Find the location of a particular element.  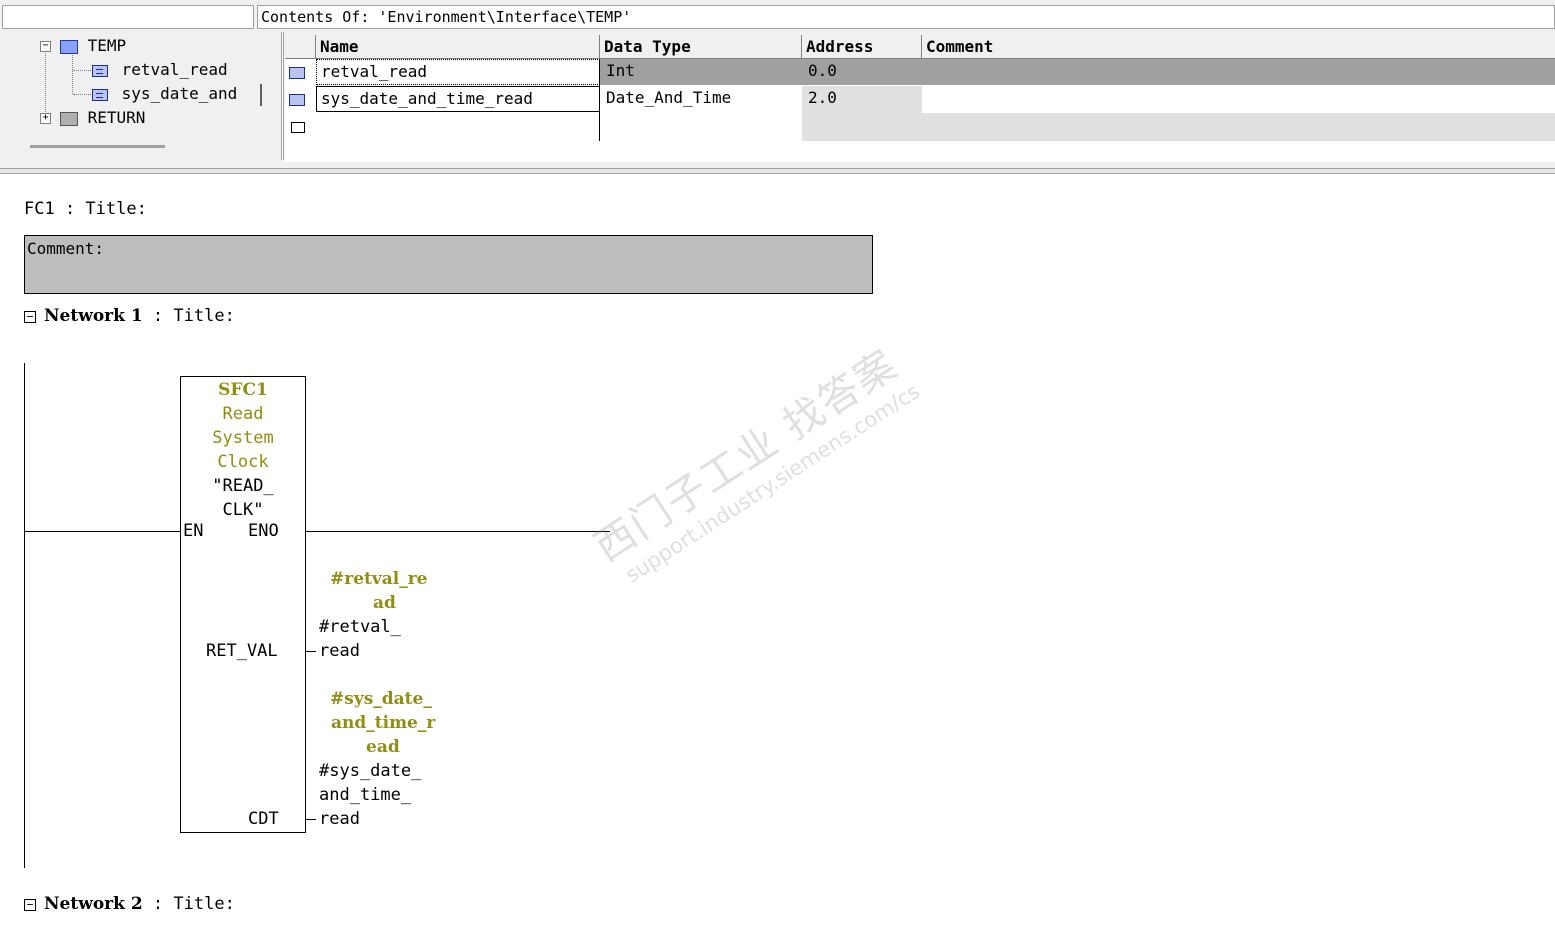

col-name: Name is located at coordinates (458, 47).